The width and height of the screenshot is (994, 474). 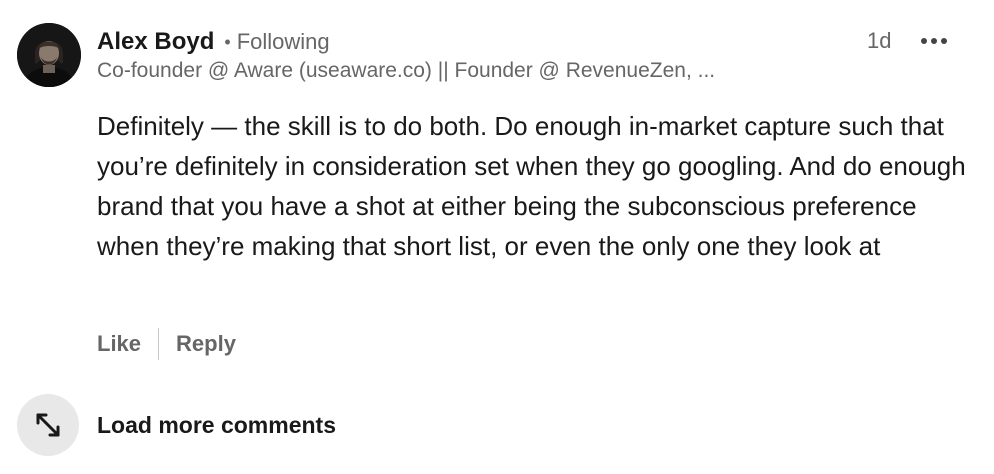 I want to click on author-name: Alex Boyd, so click(x=155, y=42).